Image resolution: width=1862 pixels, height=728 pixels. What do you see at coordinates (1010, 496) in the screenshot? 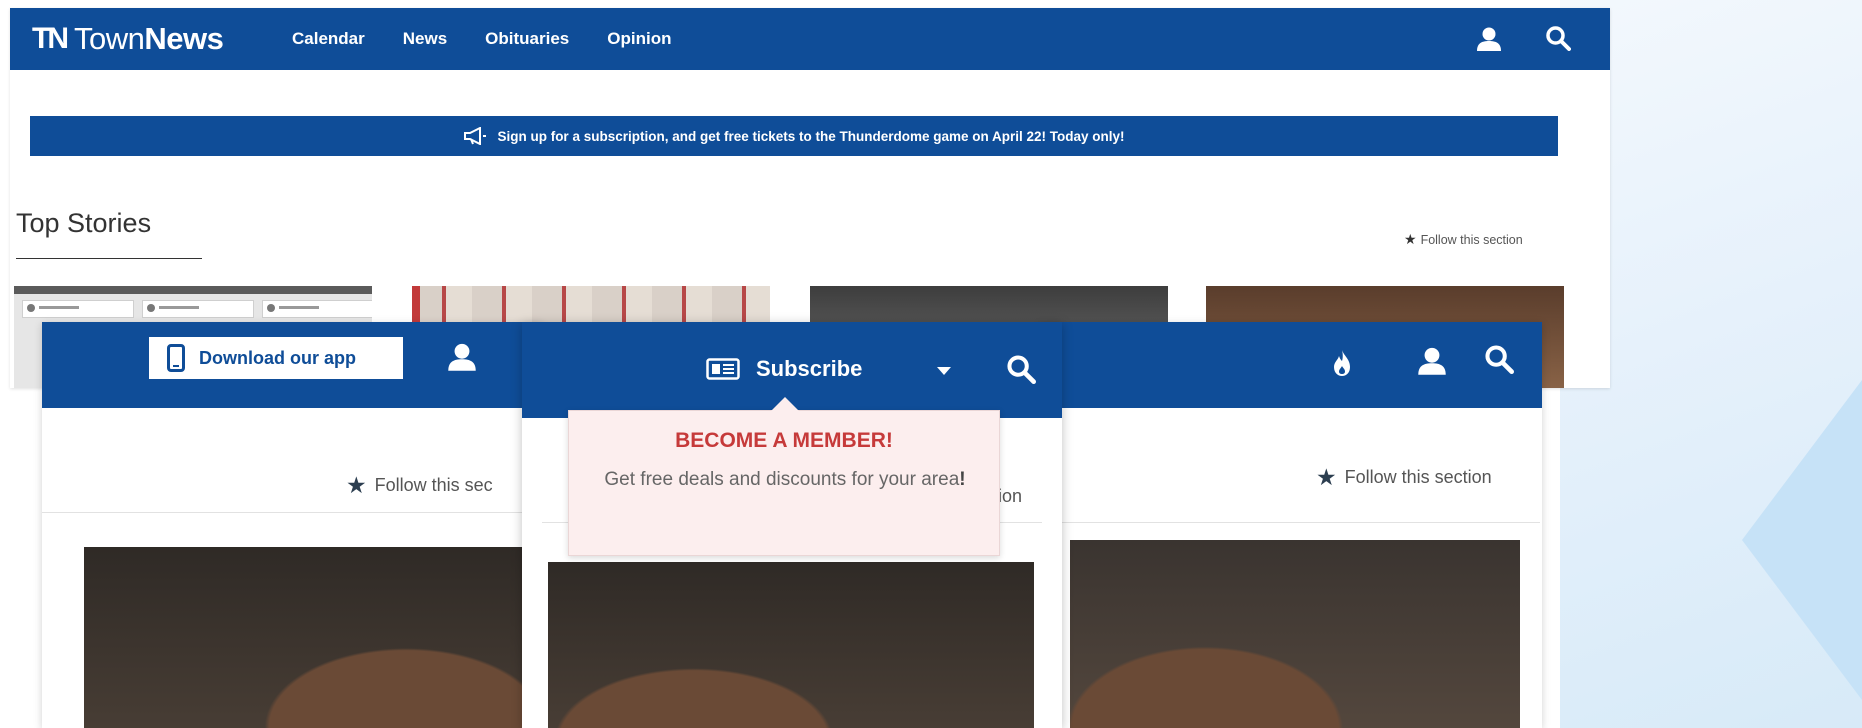
I see `follow-section-fragment: ion` at bounding box center [1010, 496].